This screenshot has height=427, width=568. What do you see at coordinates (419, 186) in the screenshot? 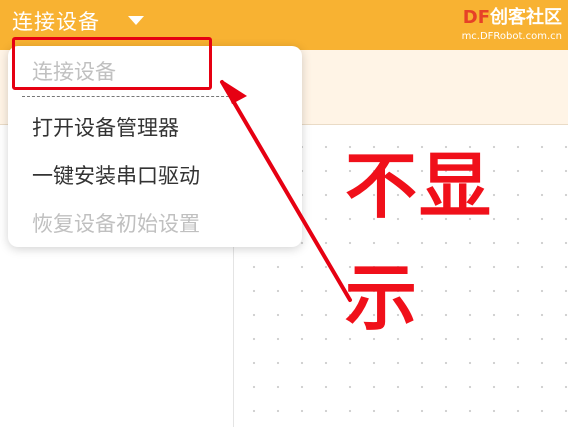
I see `annotation-text-line1: 不显` at bounding box center [419, 186].